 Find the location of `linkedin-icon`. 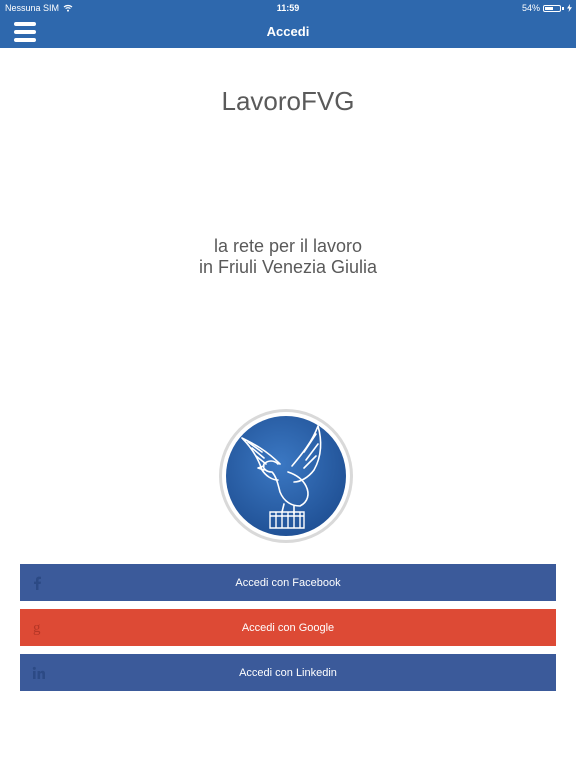

linkedin-icon is located at coordinates (39, 672).